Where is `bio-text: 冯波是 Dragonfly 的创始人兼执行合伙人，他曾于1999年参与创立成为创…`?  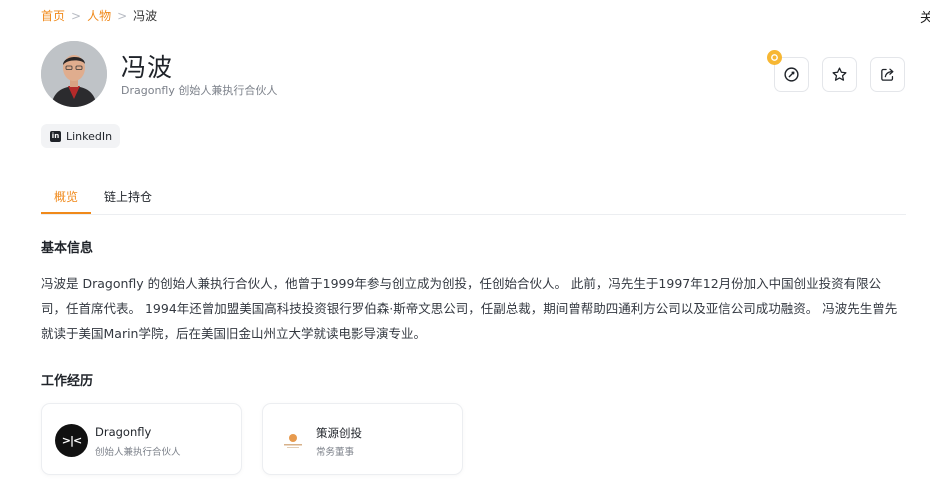 bio-text: 冯波是 Dragonfly 的创始人兼执行合伙人，他曾于1999年参与创立成为创… is located at coordinates (469, 308).